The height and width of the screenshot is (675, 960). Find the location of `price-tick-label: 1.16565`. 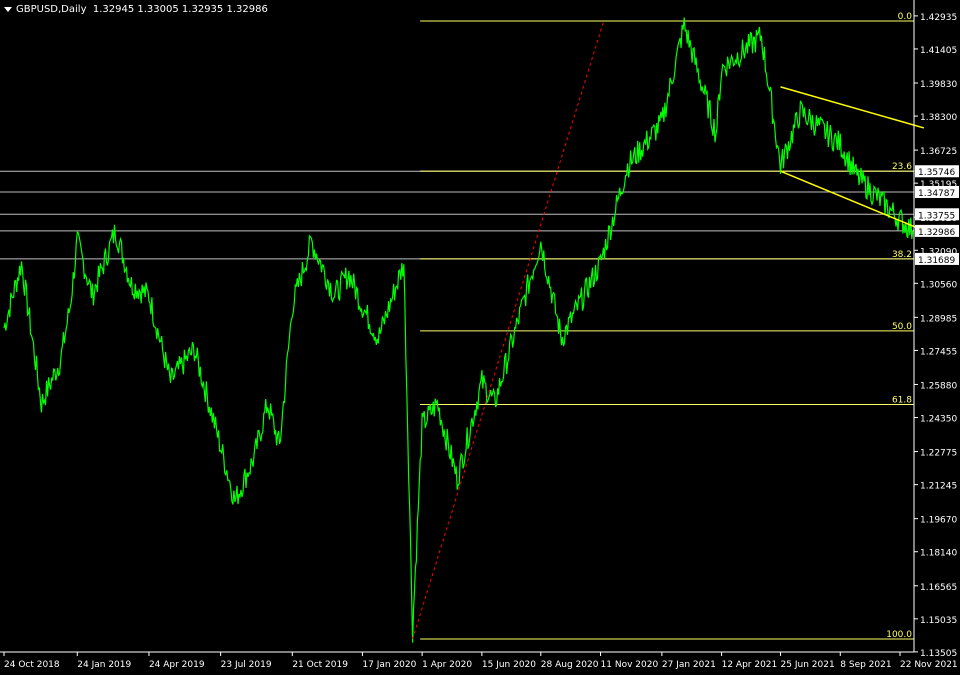

price-tick-label: 1.16565 is located at coordinates (938, 588).